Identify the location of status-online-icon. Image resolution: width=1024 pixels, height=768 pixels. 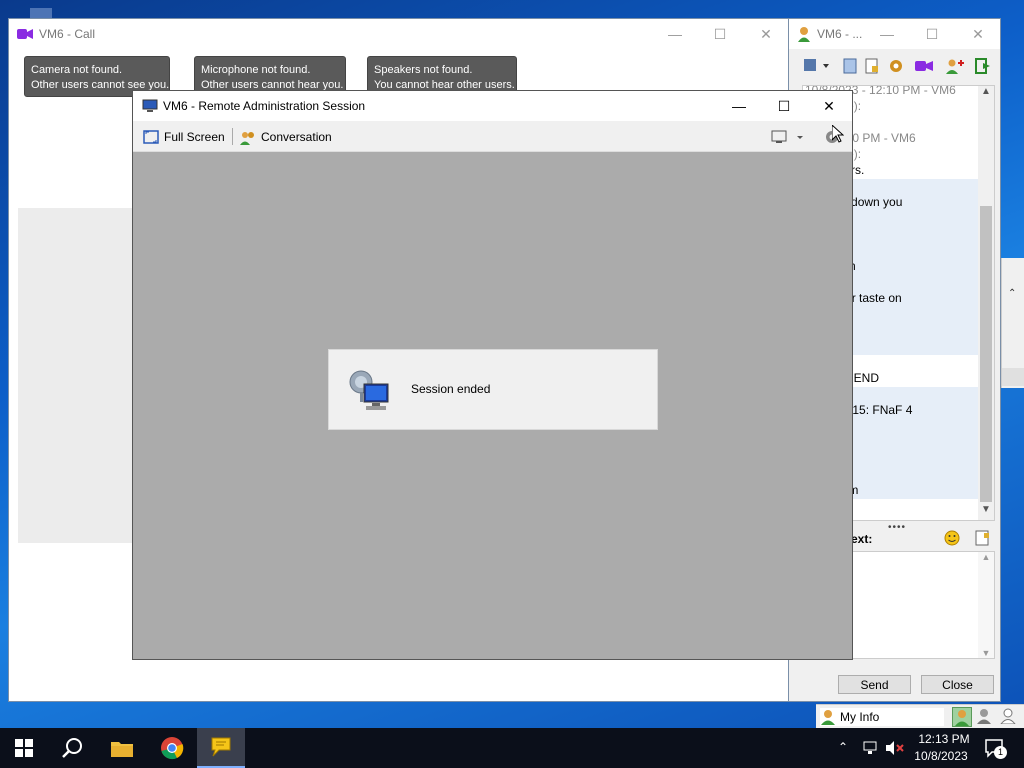
(962, 717).